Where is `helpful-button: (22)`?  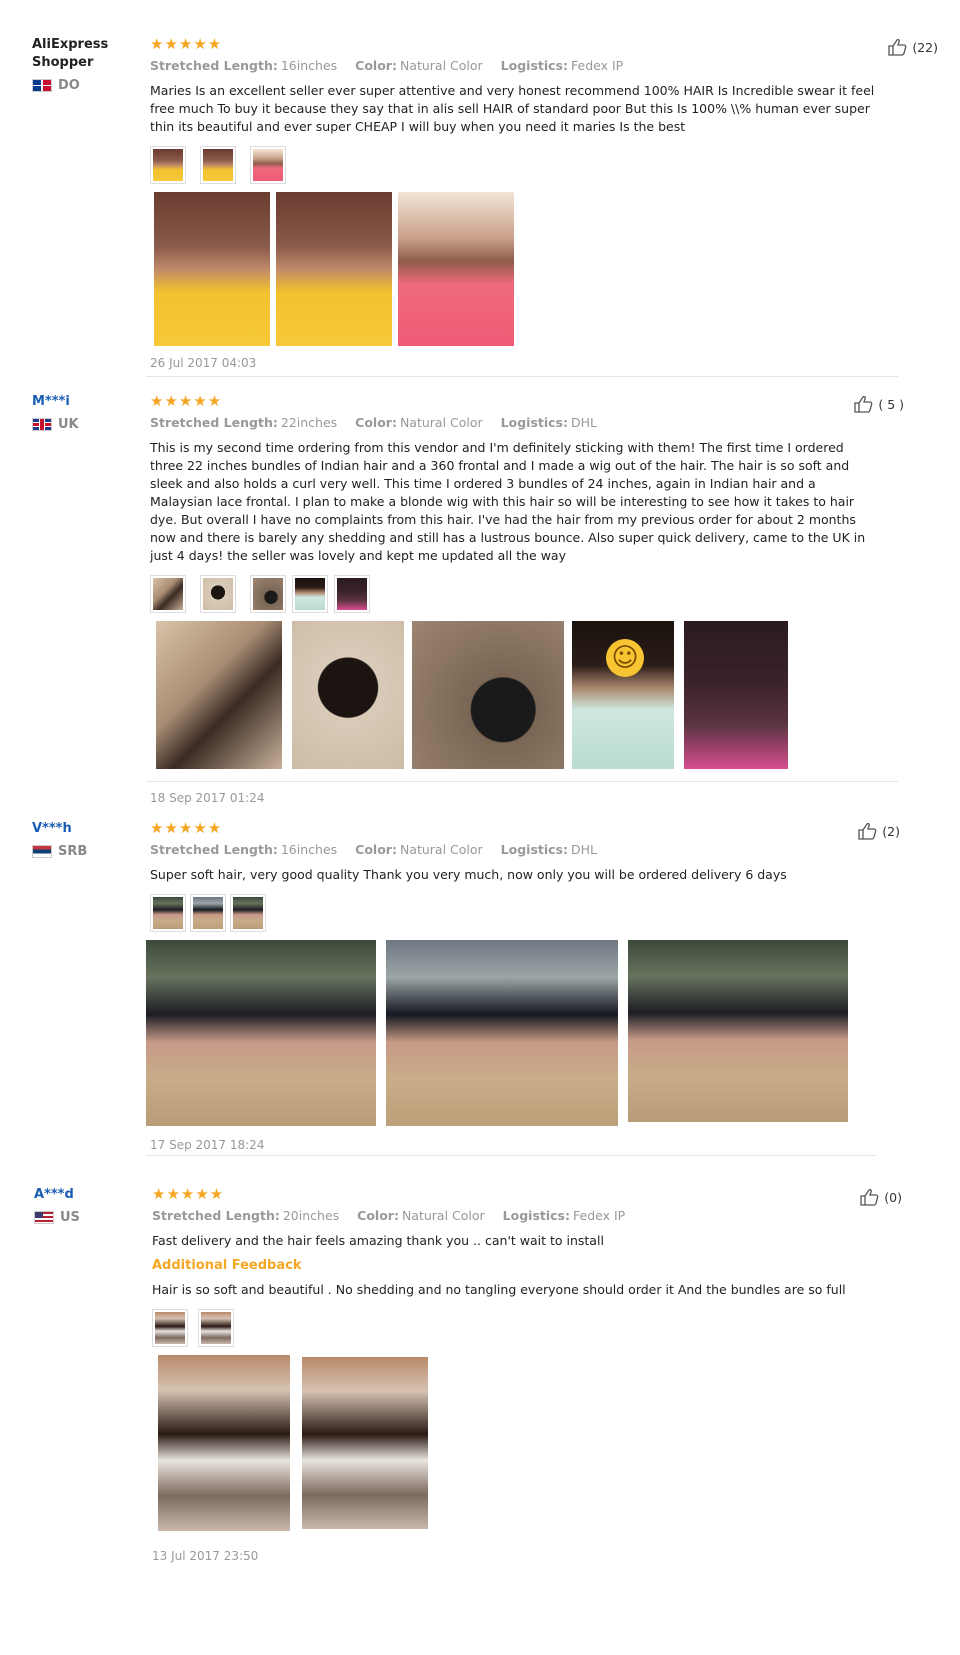
helpful-button: (22) is located at coordinates (913, 47).